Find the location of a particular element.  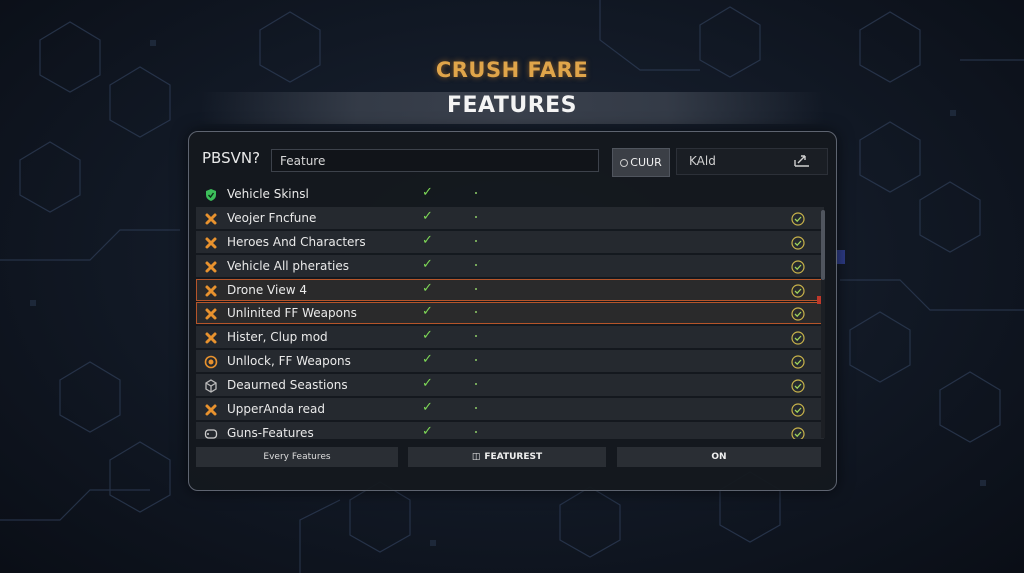

feature-row: Unllock, FF Weapons ✓ is located at coordinates (510, 361).